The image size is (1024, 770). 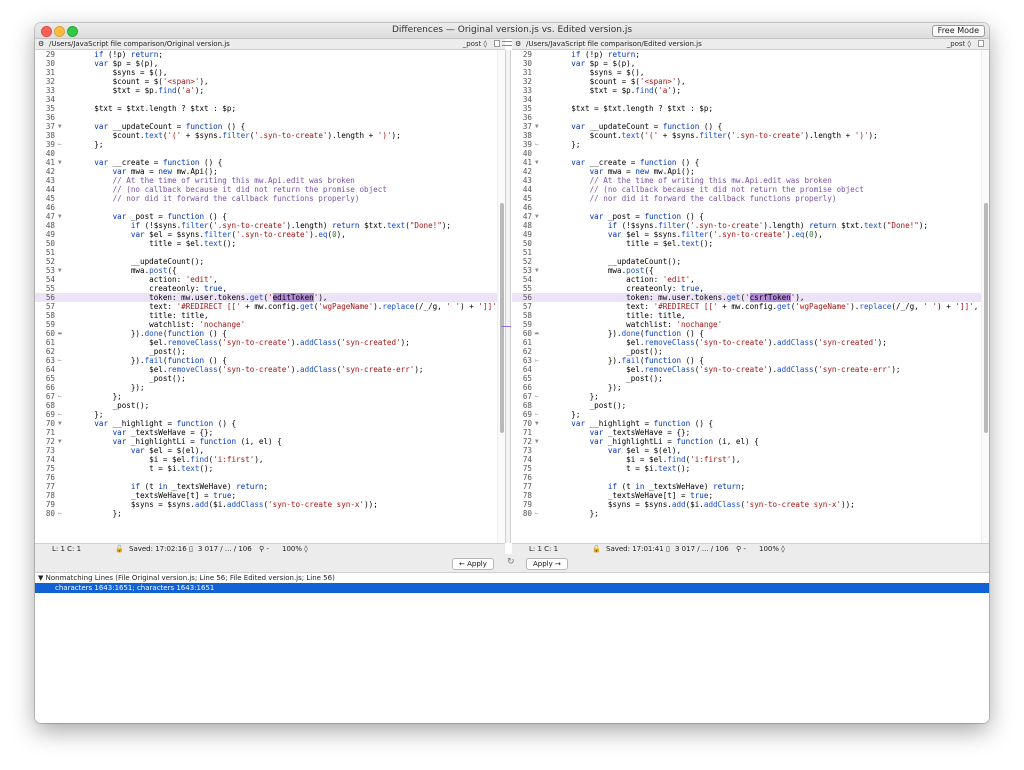 I want to click on disclosure-triangle-icon: ▼, so click(x=42, y=578).